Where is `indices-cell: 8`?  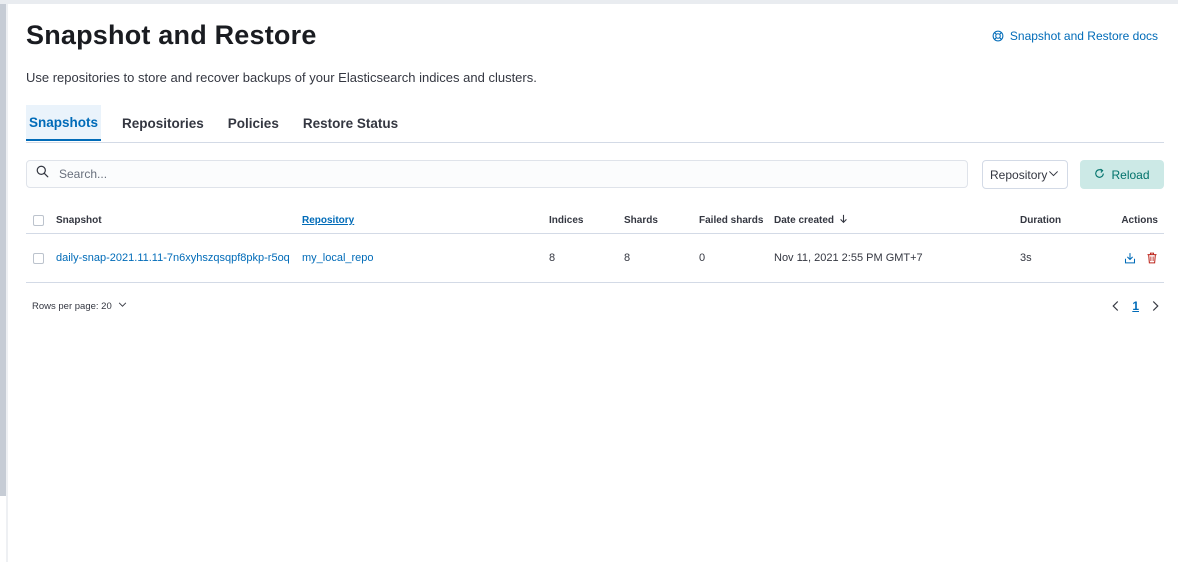
indices-cell: 8 is located at coordinates (552, 258).